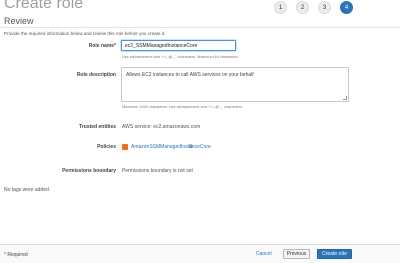  Describe the element at coordinates (302, 7) in the screenshot. I see `step-2: 2` at that location.